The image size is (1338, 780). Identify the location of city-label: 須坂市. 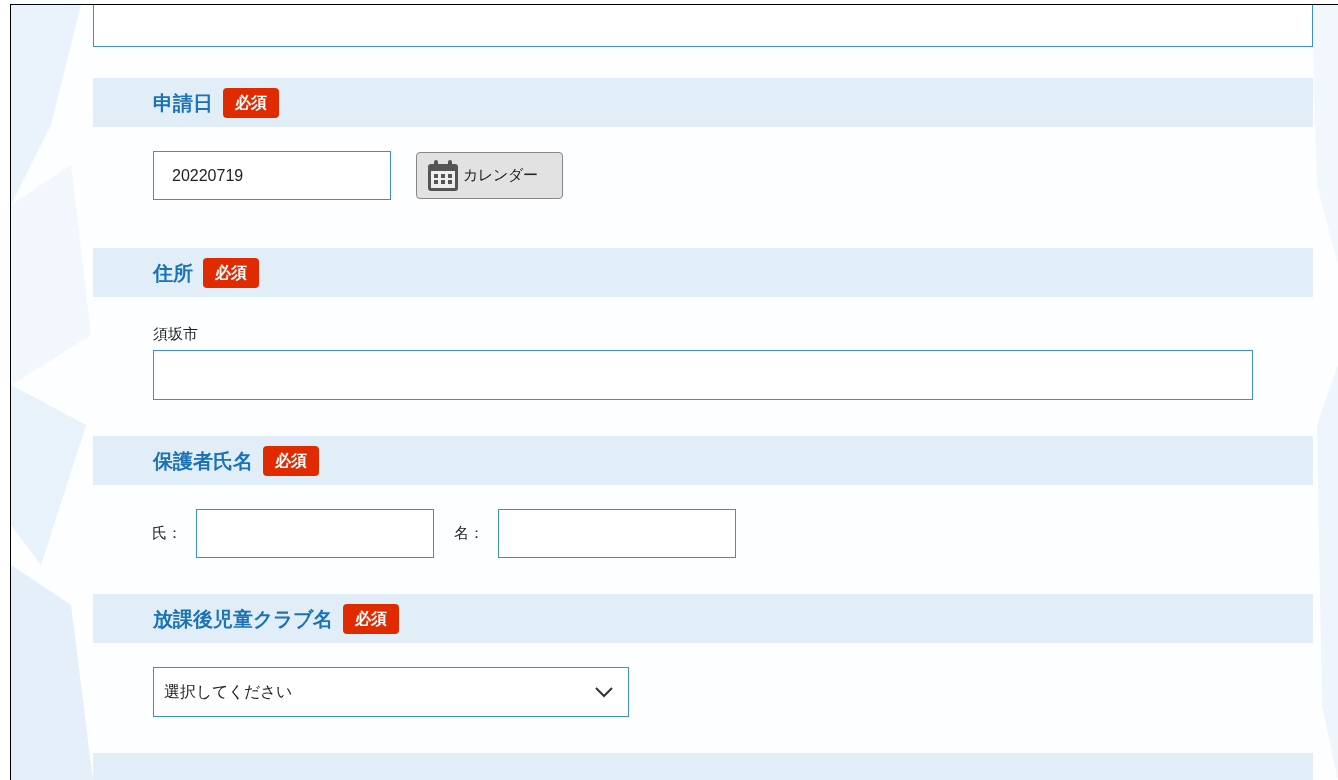
(176, 334).